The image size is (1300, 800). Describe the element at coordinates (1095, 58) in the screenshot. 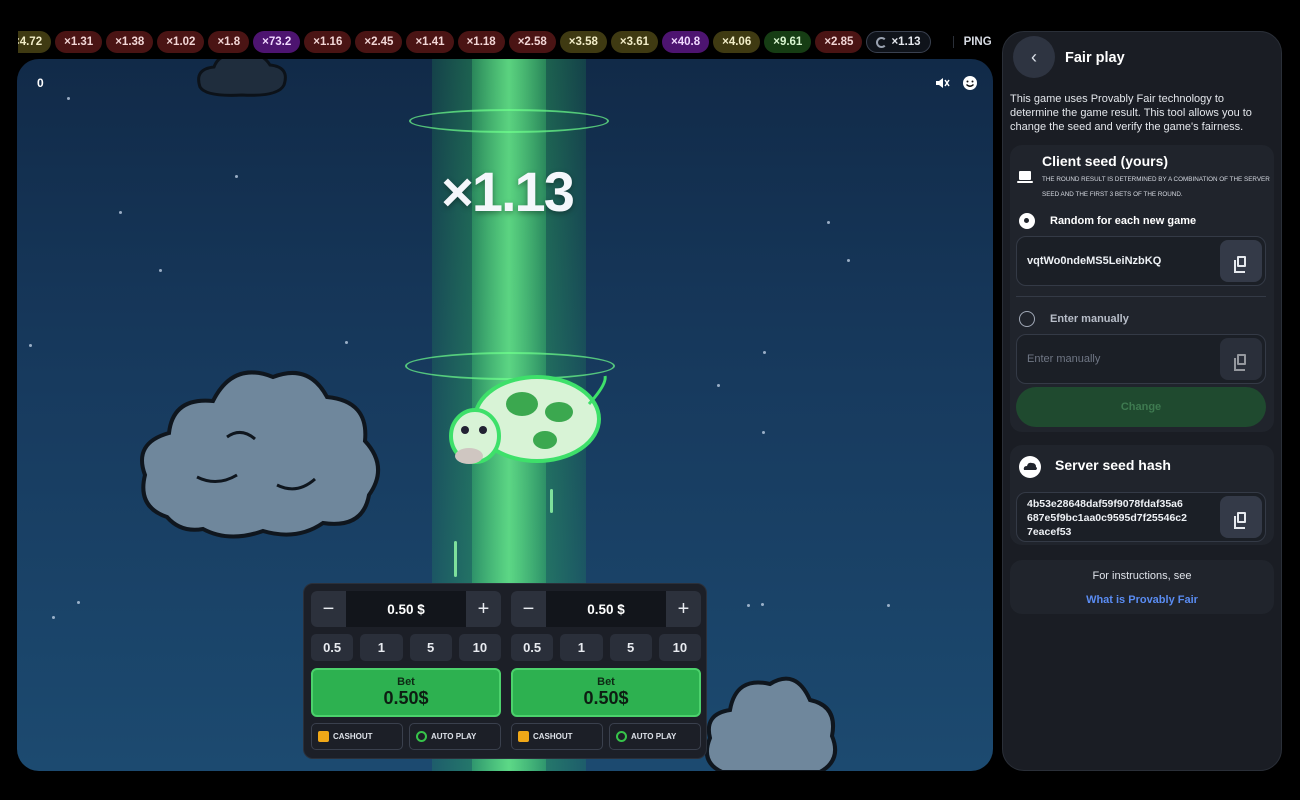

I see `panel-title: Fair play` at that location.